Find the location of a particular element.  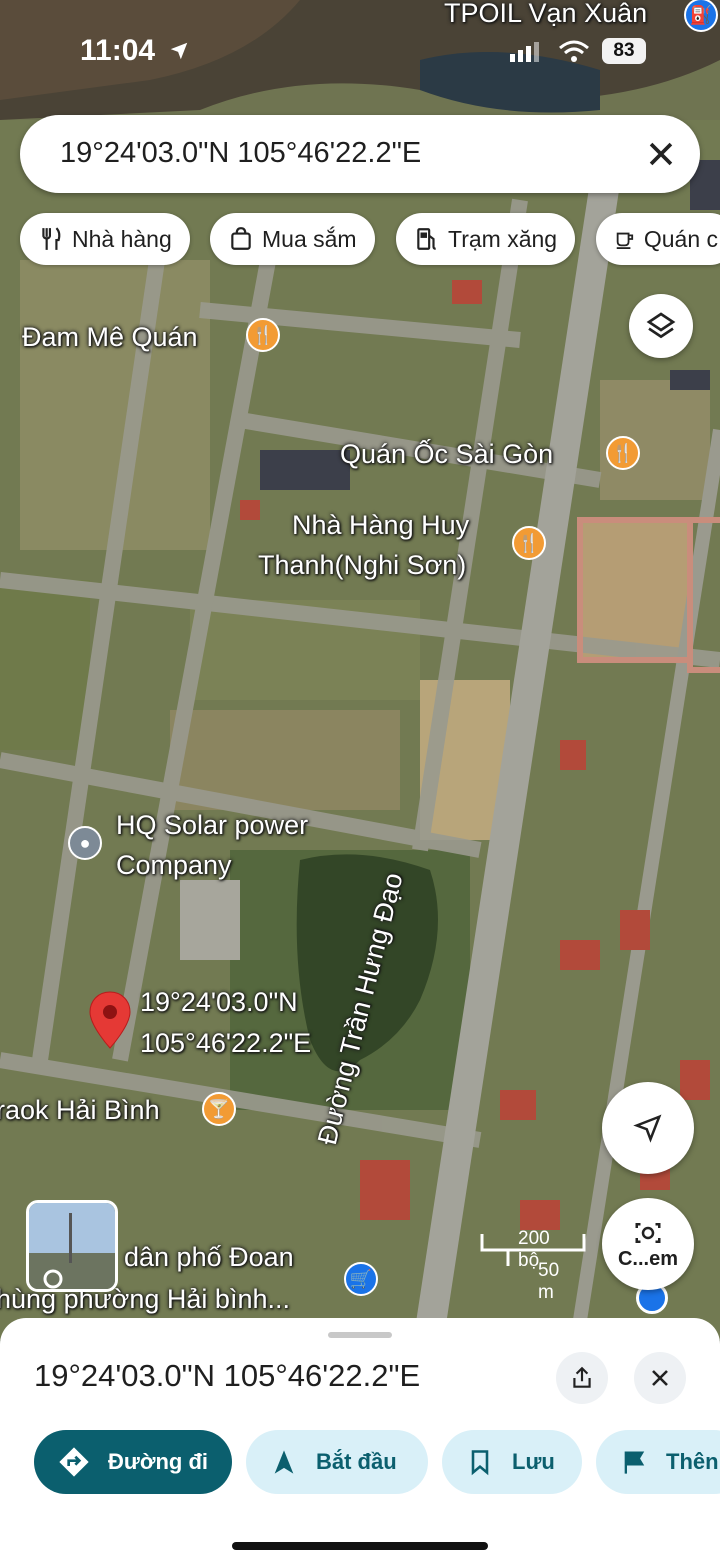

shopping-cart-pin-icon: 🛒 is located at coordinates (361, 1279).